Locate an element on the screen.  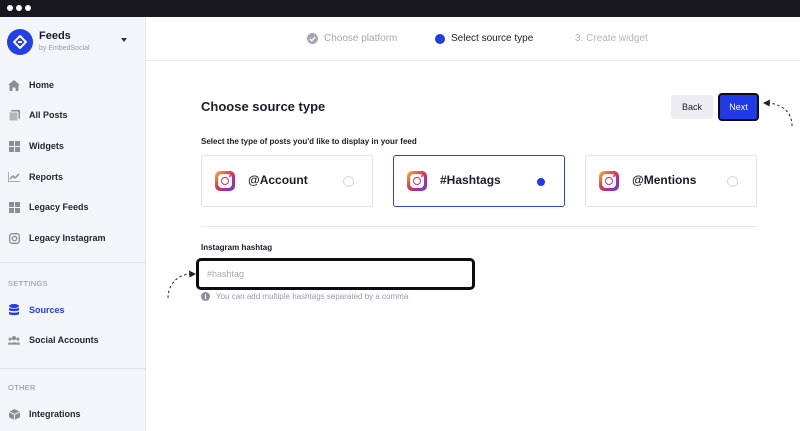
page-title: Choose source type is located at coordinates (263, 106).